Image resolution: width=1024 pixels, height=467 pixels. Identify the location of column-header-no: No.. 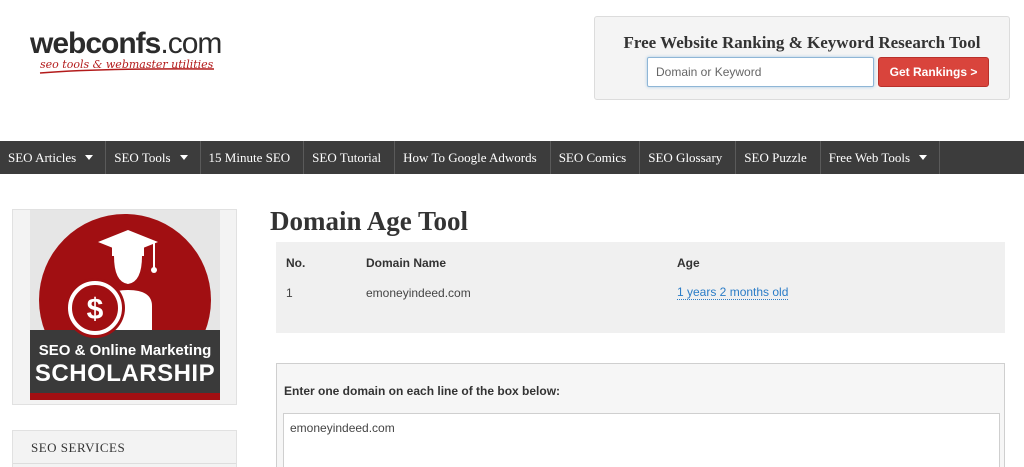
(296, 263).